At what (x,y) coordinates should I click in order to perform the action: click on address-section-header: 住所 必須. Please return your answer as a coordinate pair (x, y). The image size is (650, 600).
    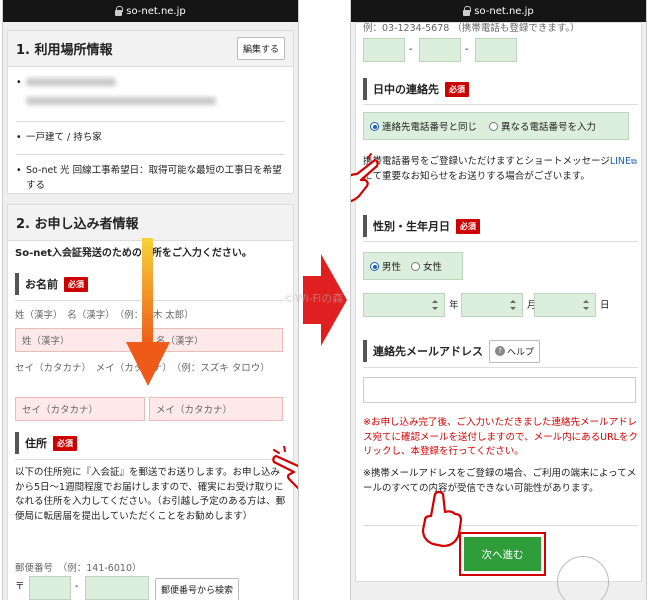
    Looking at the image, I should click on (150, 443).